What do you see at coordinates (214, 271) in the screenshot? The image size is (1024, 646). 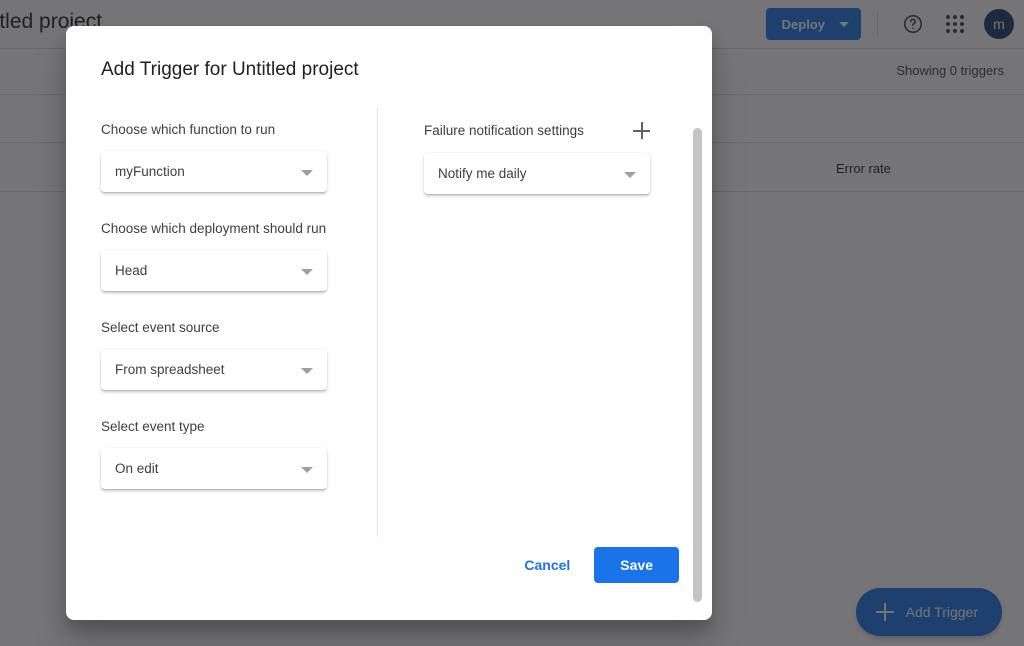 I see `deployment-select: Head` at bounding box center [214, 271].